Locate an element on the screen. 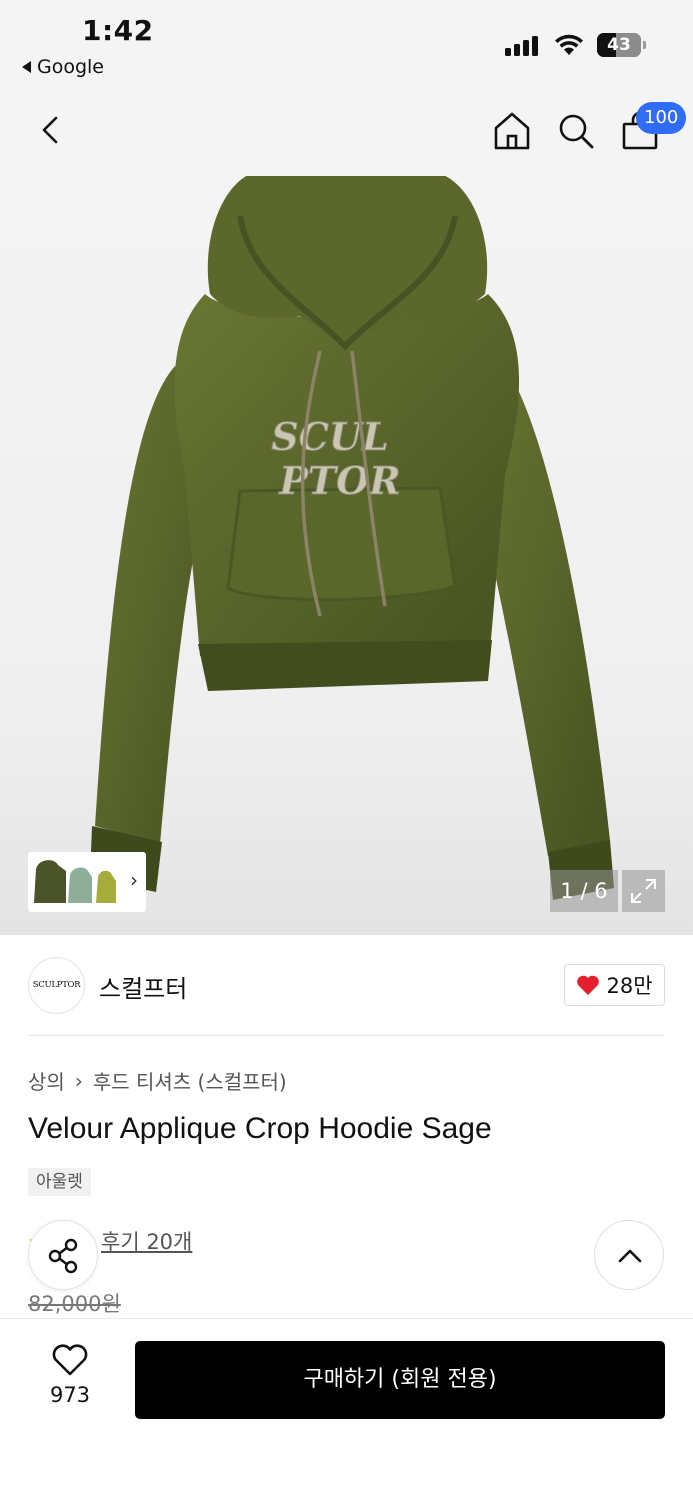  back-triangle-icon is located at coordinates (26, 67).